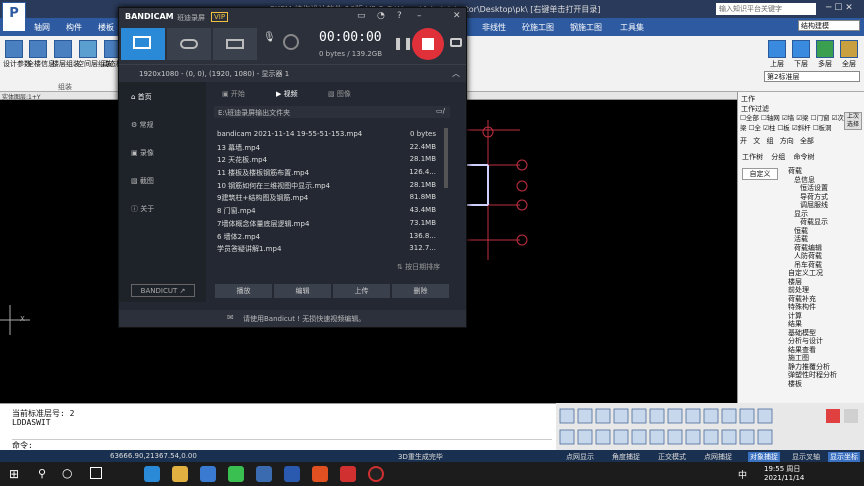 This screenshot has height=486, width=864. I want to click on record-button, so click(428, 44).